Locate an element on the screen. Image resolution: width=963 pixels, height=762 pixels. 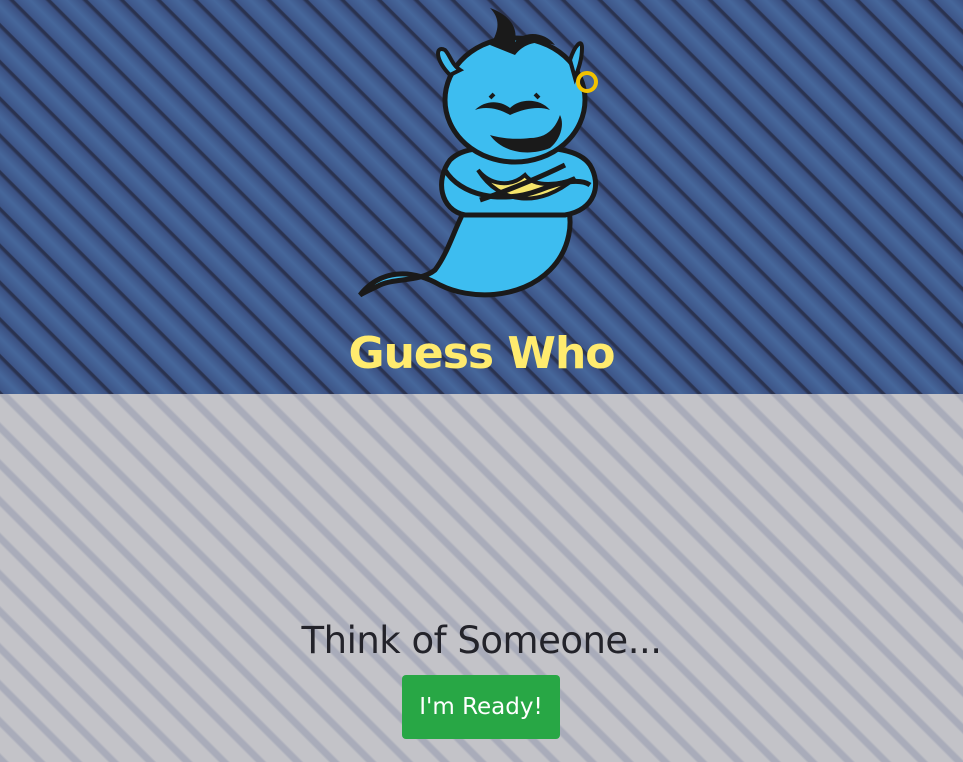
page-title: Guess Who is located at coordinates (481, 353).